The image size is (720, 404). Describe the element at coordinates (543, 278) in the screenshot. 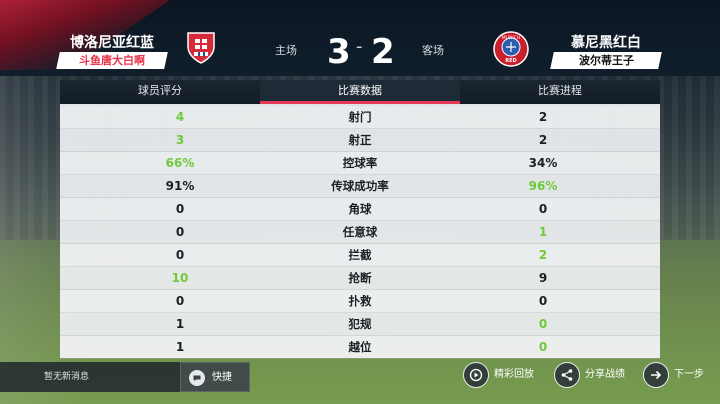

I see `stat-away-value: 9` at that location.